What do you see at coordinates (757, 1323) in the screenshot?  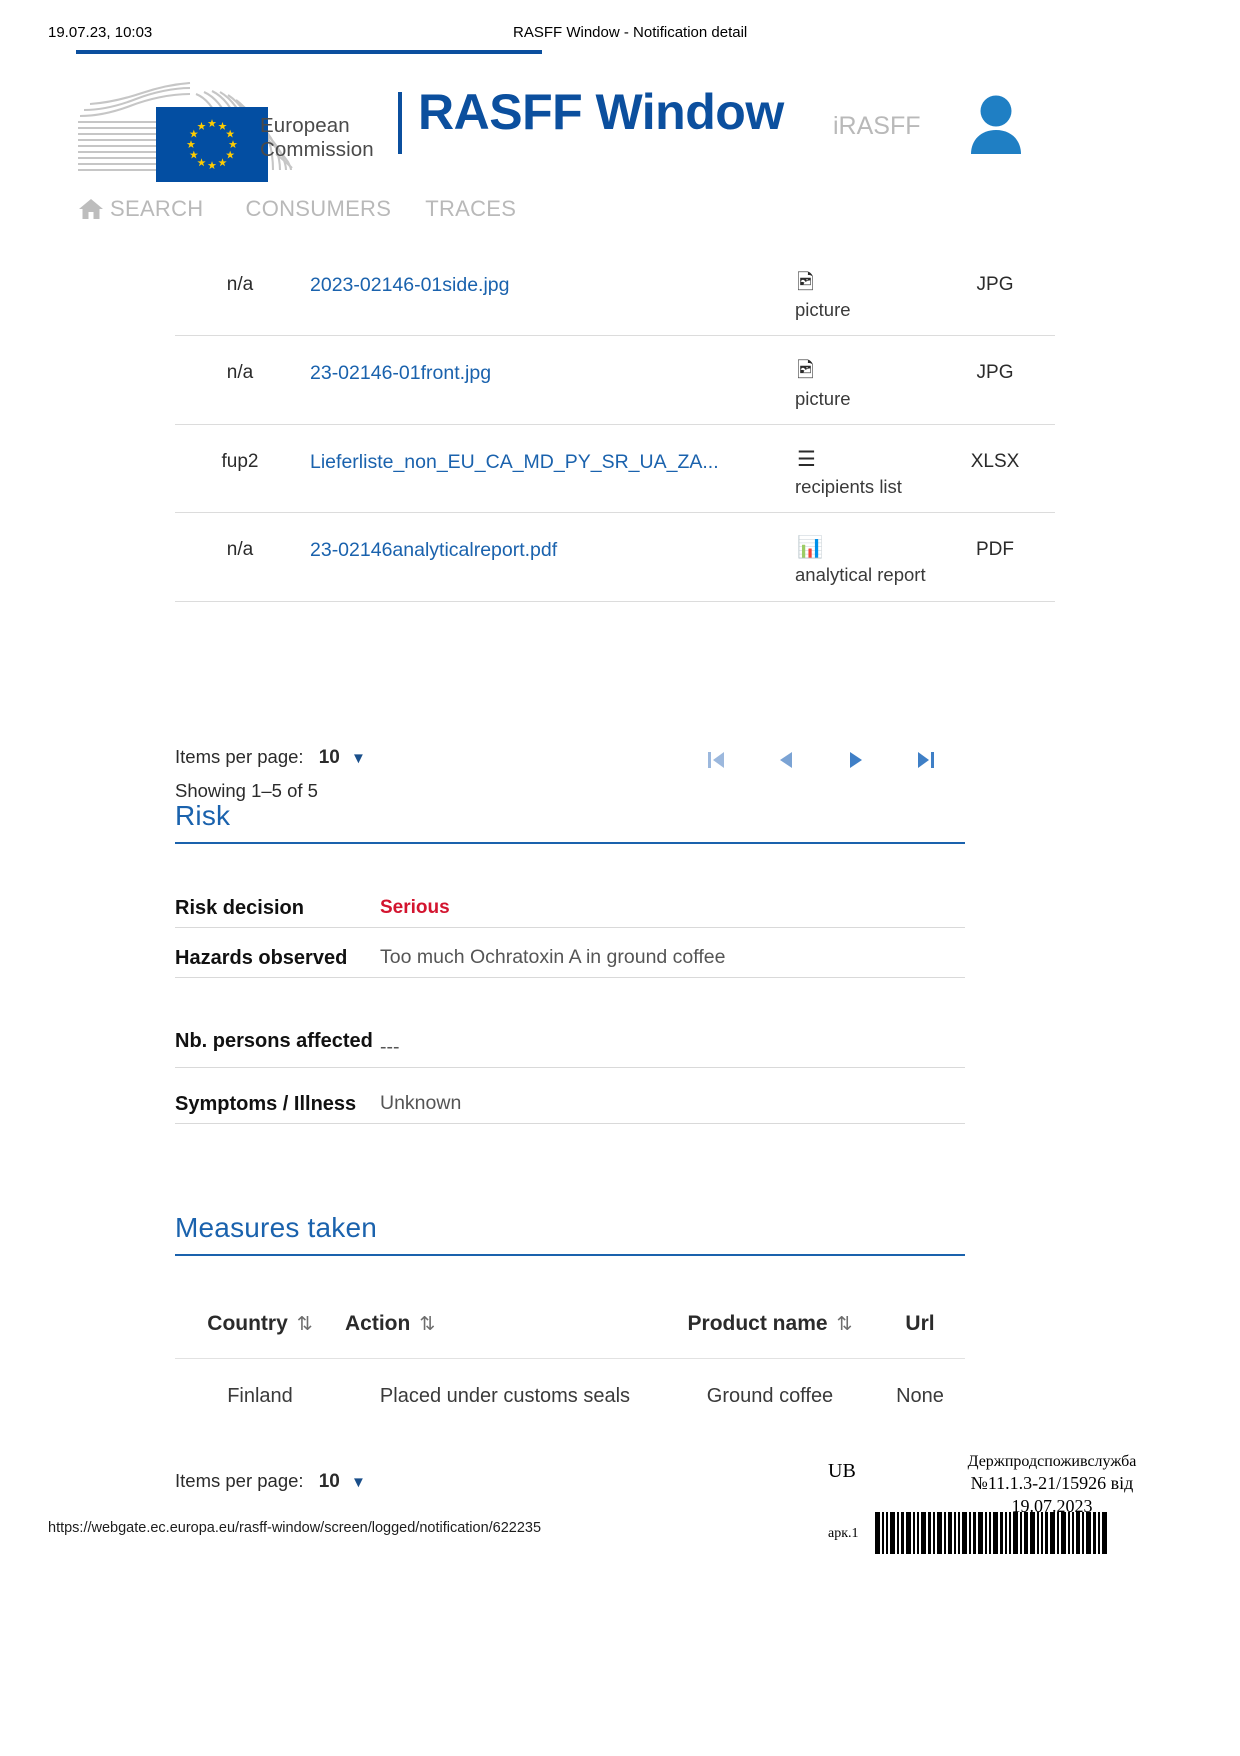 I see `column-label: Product name` at bounding box center [757, 1323].